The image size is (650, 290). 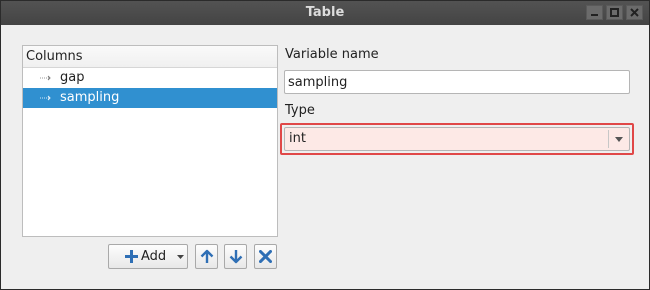 What do you see at coordinates (150, 78) in the screenshot?
I see `list-item-gap: gap` at bounding box center [150, 78].